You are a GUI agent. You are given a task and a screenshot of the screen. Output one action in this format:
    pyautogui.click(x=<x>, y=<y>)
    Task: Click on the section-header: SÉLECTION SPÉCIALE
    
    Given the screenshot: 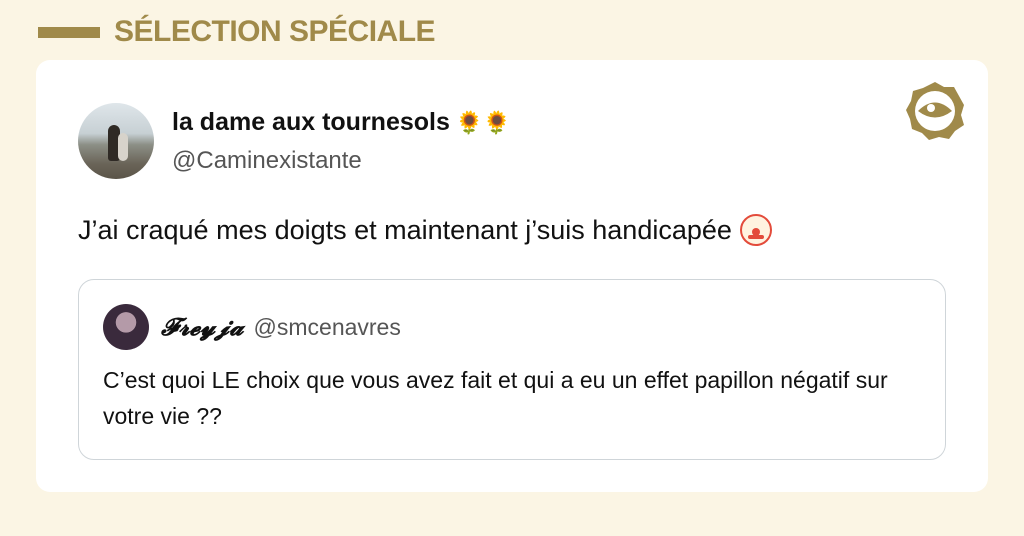 What is the action you would take?
    pyautogui.click(x=237, y=32)
    